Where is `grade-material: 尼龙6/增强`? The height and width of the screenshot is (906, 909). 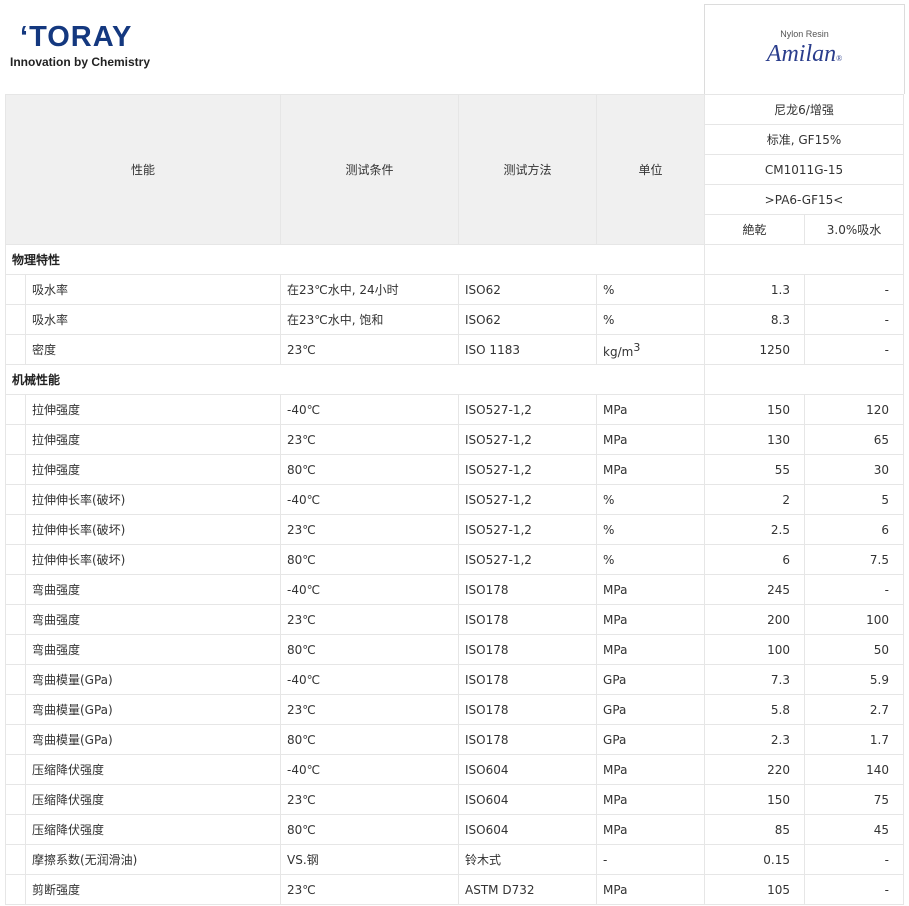 grade-material: 尼龙6/增强 is located at coordinates (804, 109).